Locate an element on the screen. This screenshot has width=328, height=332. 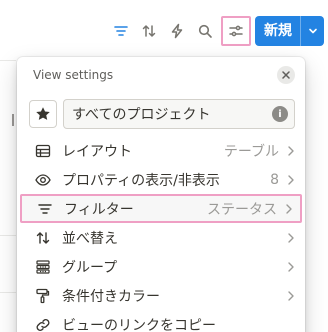
menu-item-label: 条件付きカラー is located at coordinates (111, 296).